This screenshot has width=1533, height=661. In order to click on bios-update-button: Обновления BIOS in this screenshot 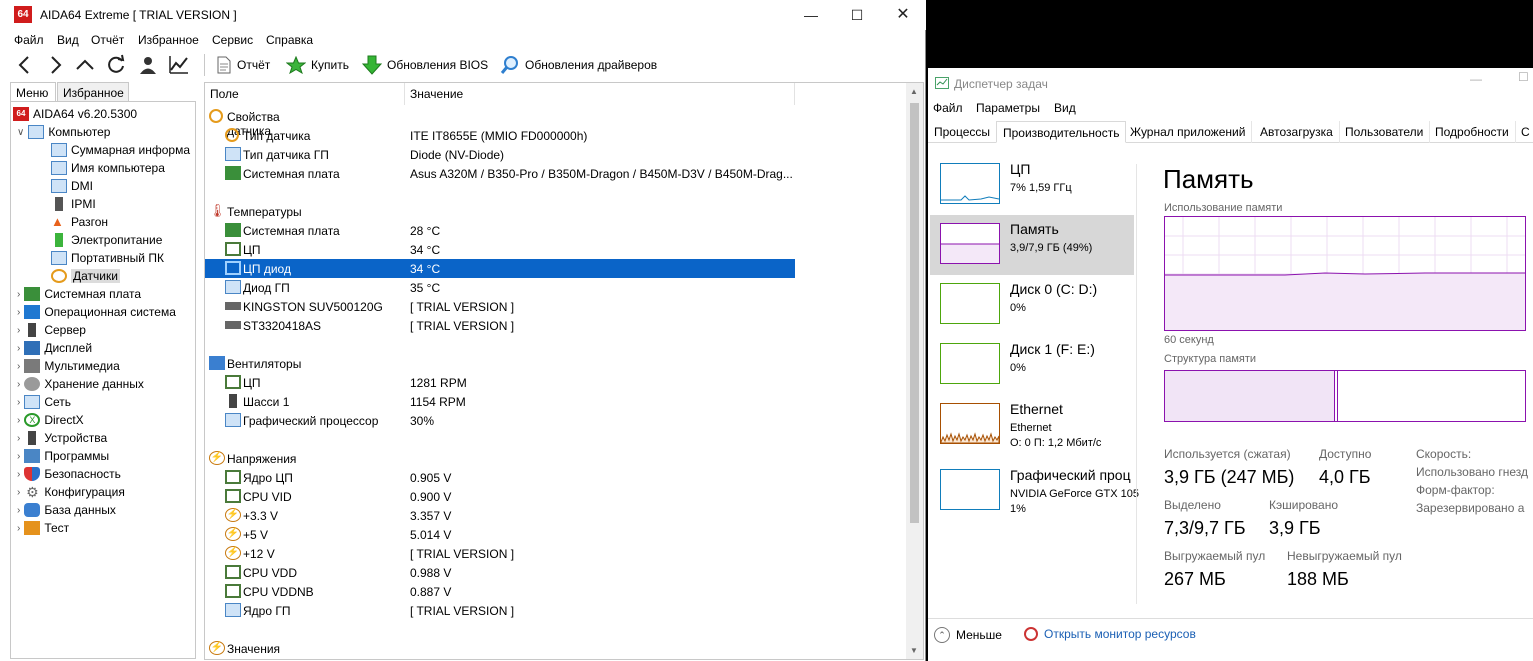, I will do `click(425, 65)`.